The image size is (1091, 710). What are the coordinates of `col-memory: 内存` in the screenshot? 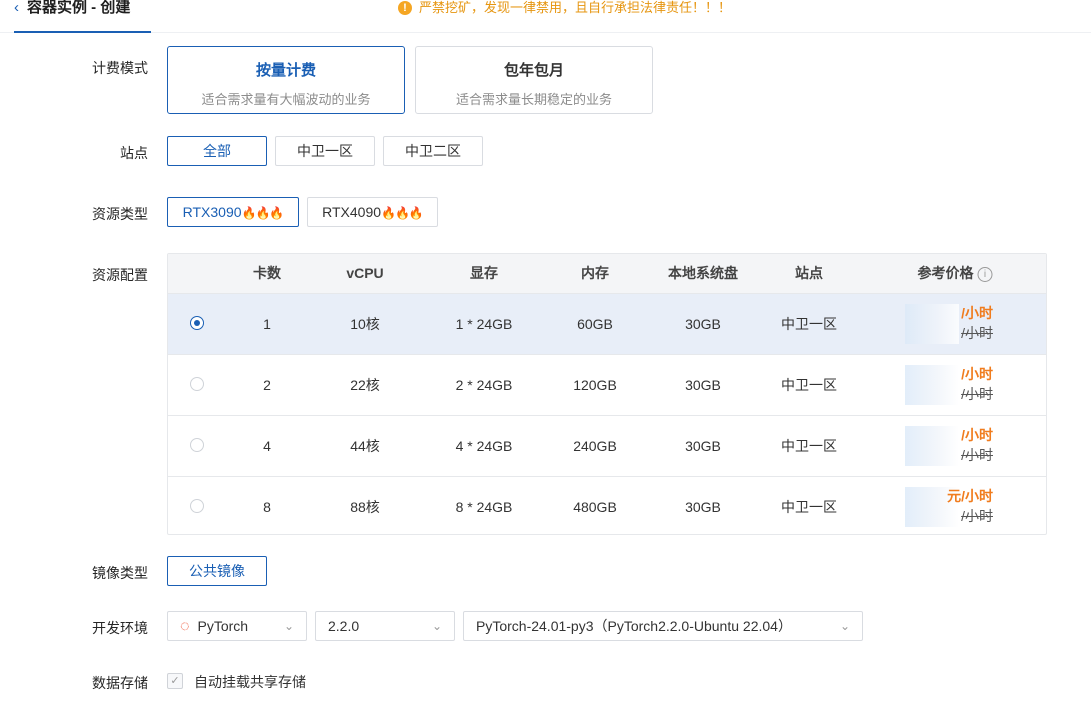 It's located at (595, 273).